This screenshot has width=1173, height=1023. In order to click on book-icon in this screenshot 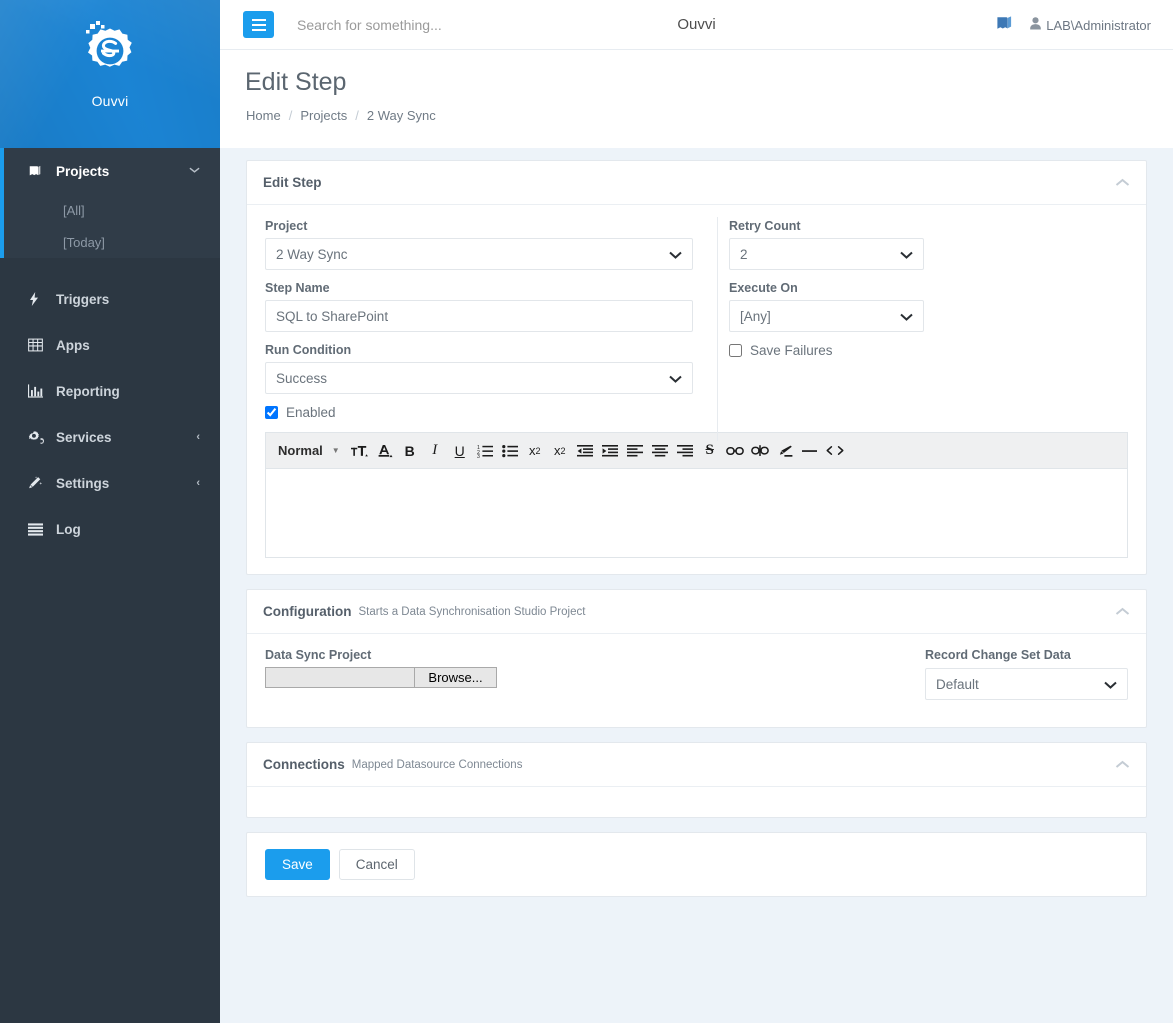, I will do `click(39, 171)`.